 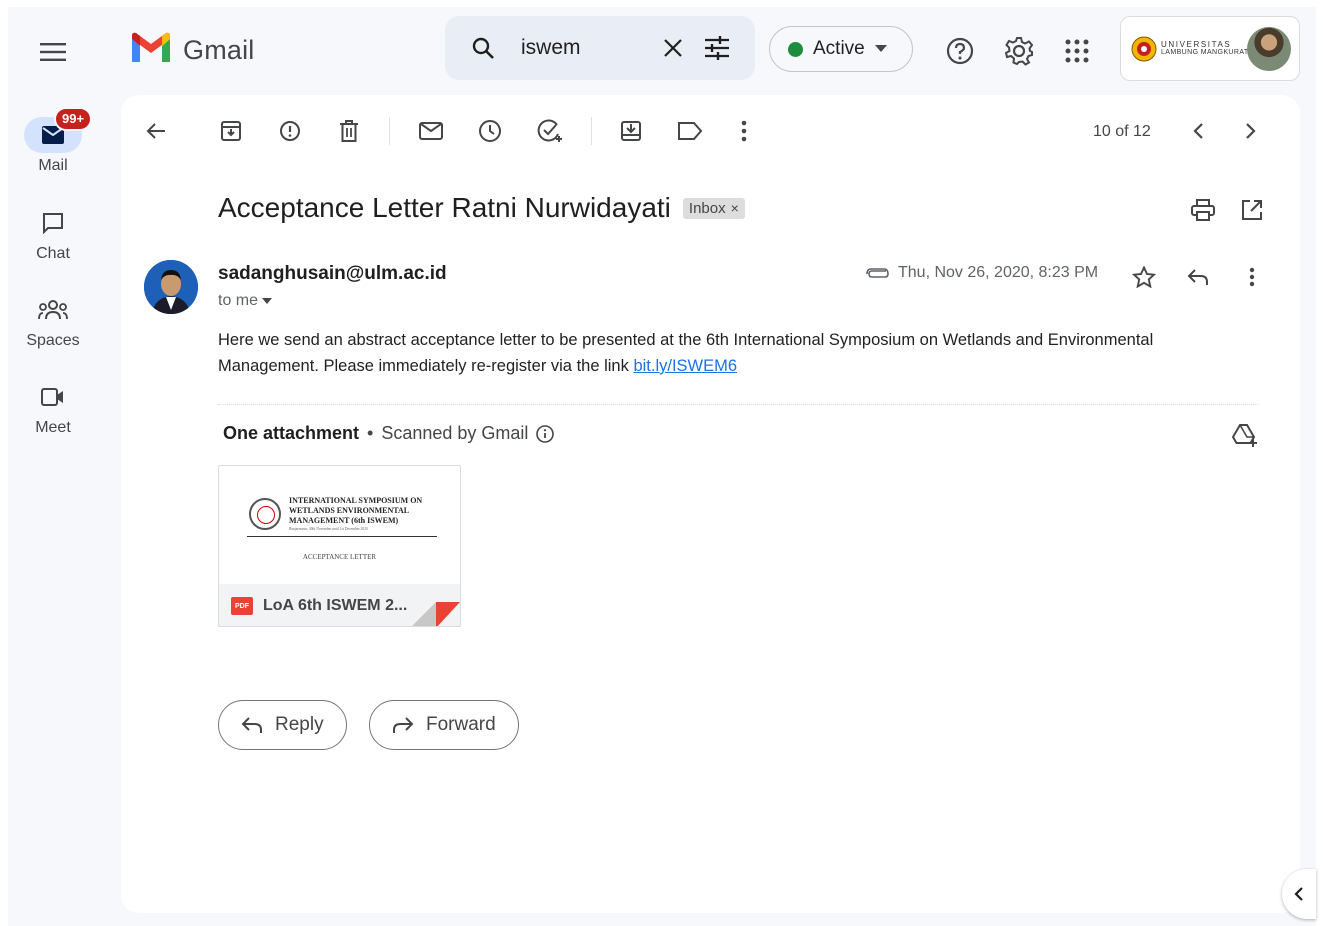 I want to click on spaces-icon, so click(x=53, y=310).